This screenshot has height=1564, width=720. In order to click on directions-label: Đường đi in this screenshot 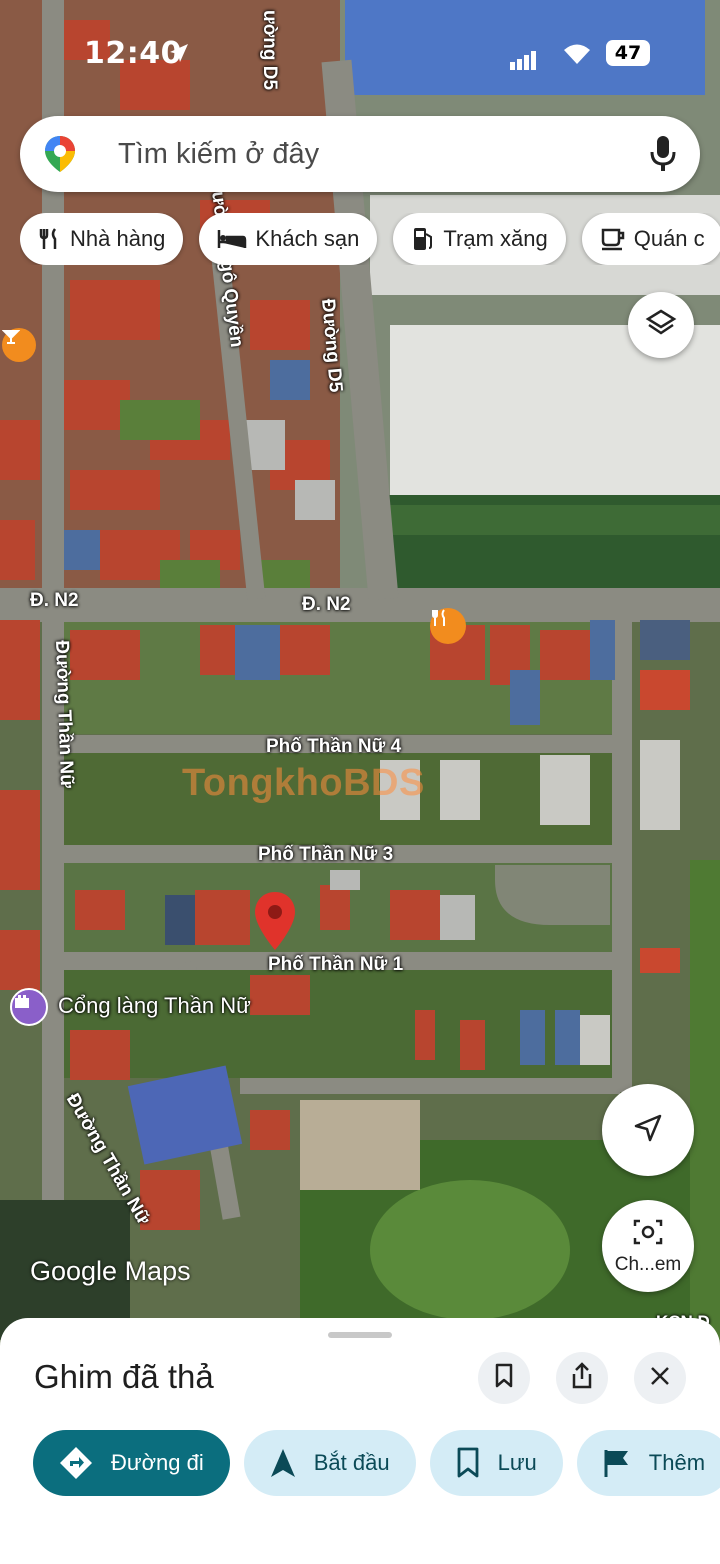, I will do `click(157, 1462)`.